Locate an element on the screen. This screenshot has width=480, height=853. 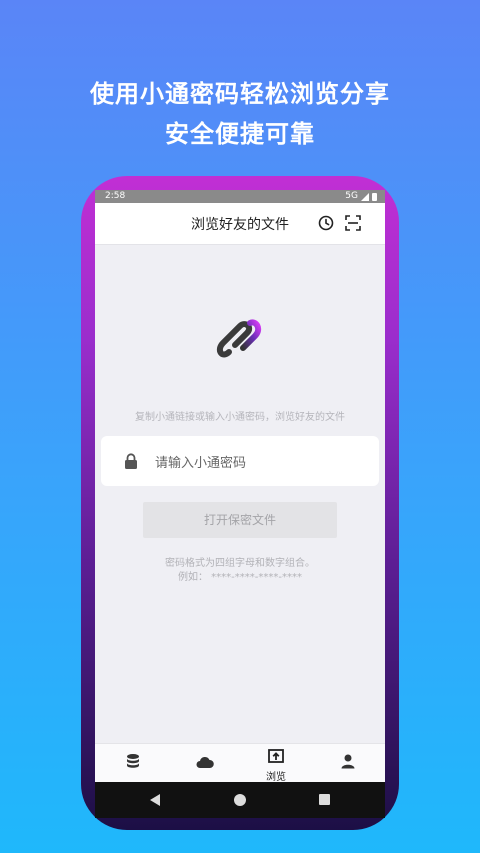
battery-icon is located at coordinates (374, 196).